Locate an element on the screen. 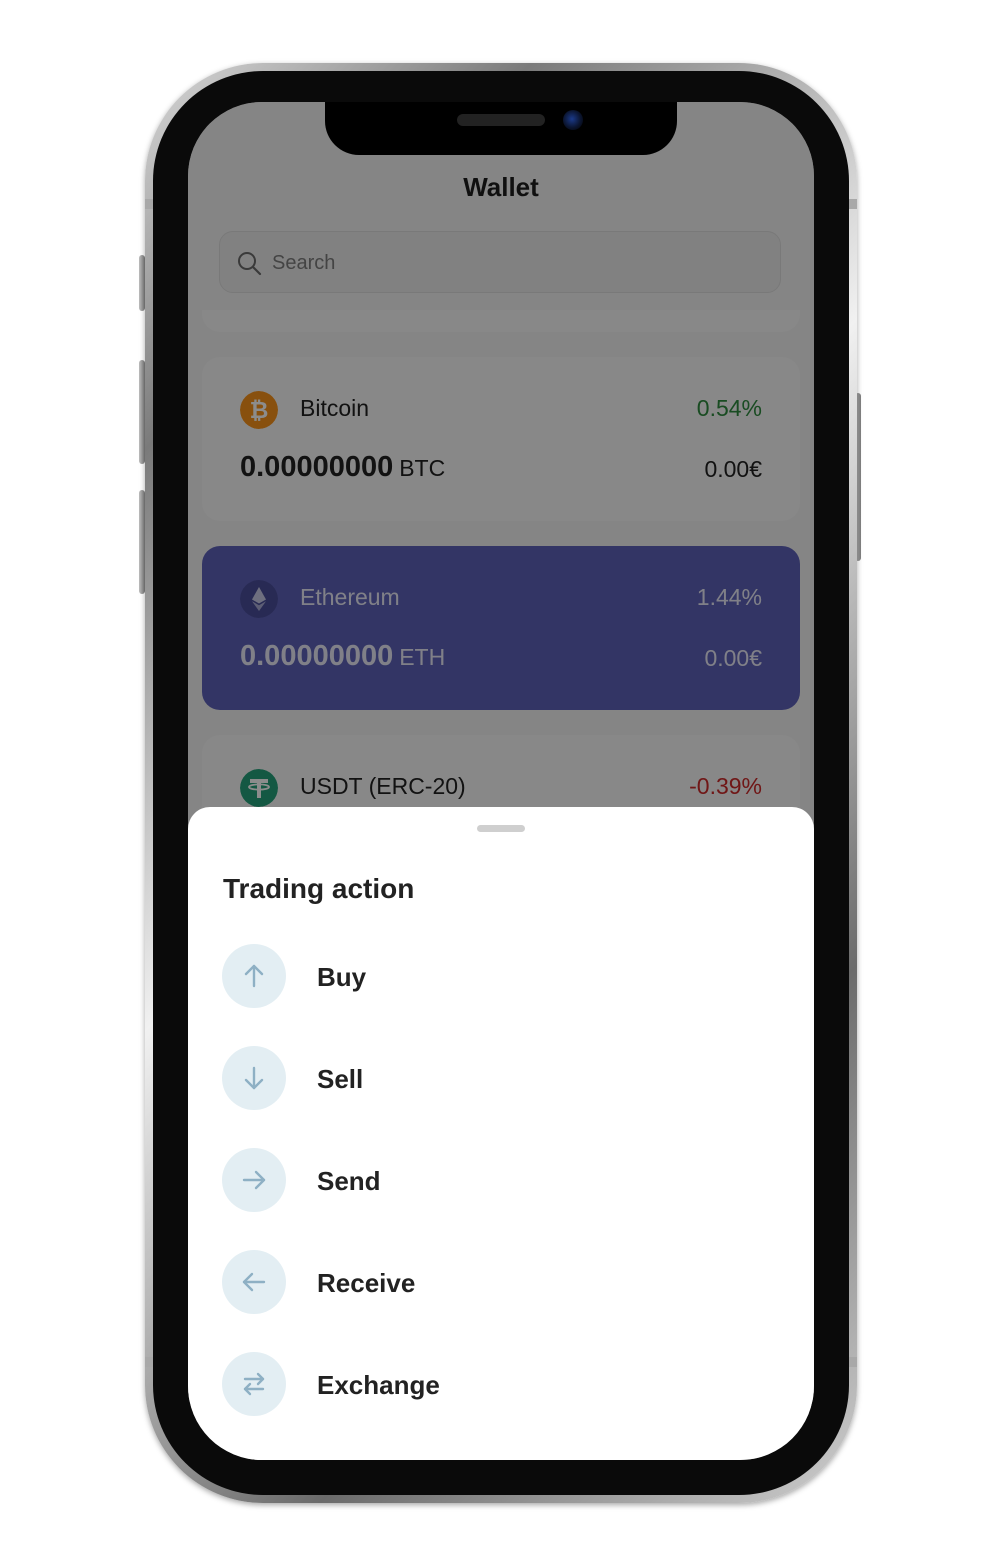 This screenshot has height=1564, width=1000. action-label: Exchange is located at coordinates (378, 1385).